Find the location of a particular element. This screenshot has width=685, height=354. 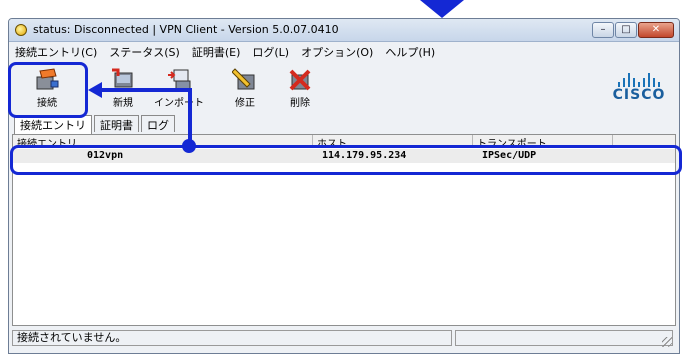

annotation-connector-vertical is located at coordinates (190, 118).